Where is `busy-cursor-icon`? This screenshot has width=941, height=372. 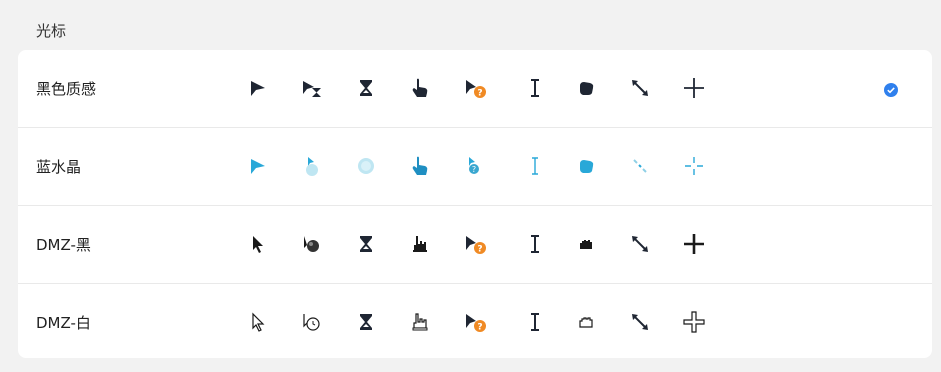 busy-cursor-icon is located at coordinates (366, 166).